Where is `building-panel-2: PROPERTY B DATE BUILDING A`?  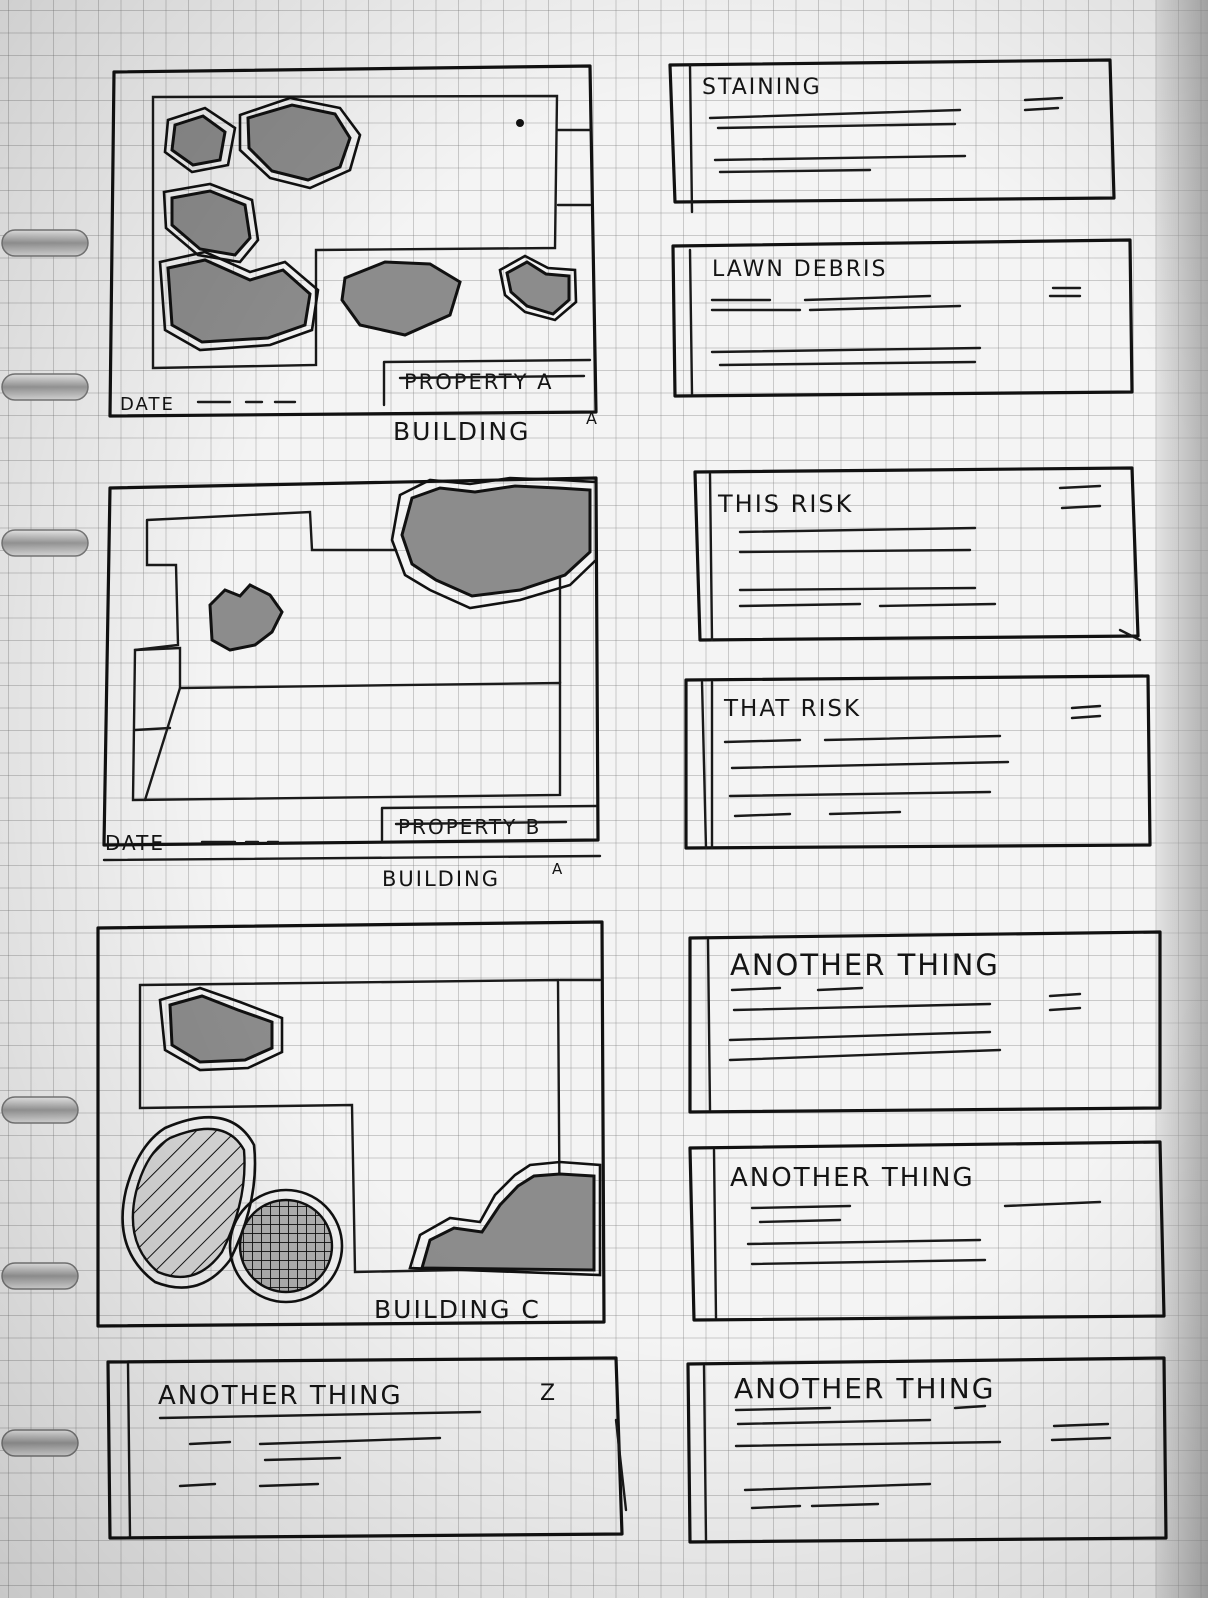 building-panel-2: PROPERTY B DATE BUILDING A is located at coordinates (352, 683).